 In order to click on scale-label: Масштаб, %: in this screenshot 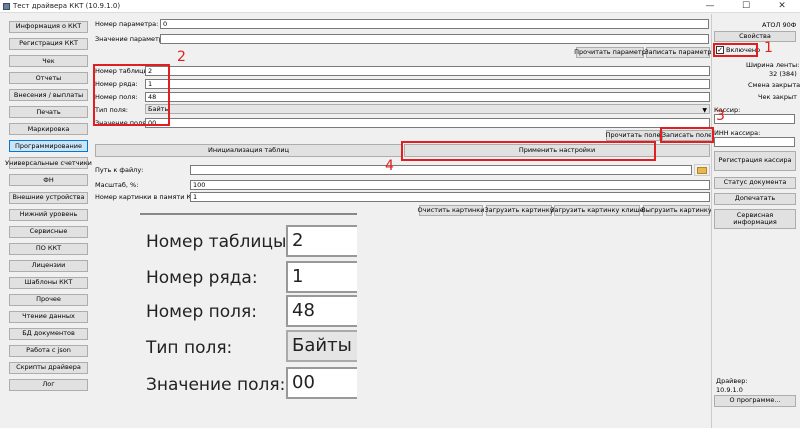, I will do `click(117, 185)`.